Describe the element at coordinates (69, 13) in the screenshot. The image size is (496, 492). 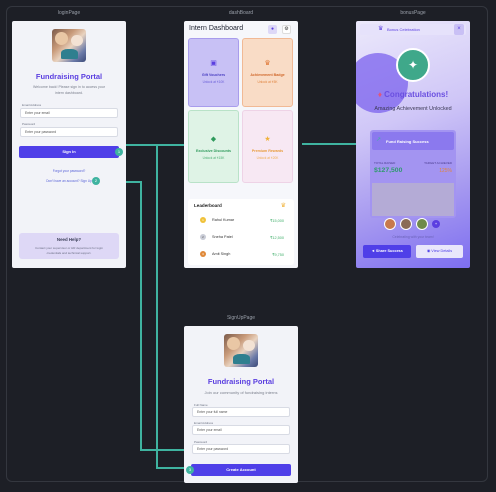
I see `frame-label-login: loginPage` at that location.